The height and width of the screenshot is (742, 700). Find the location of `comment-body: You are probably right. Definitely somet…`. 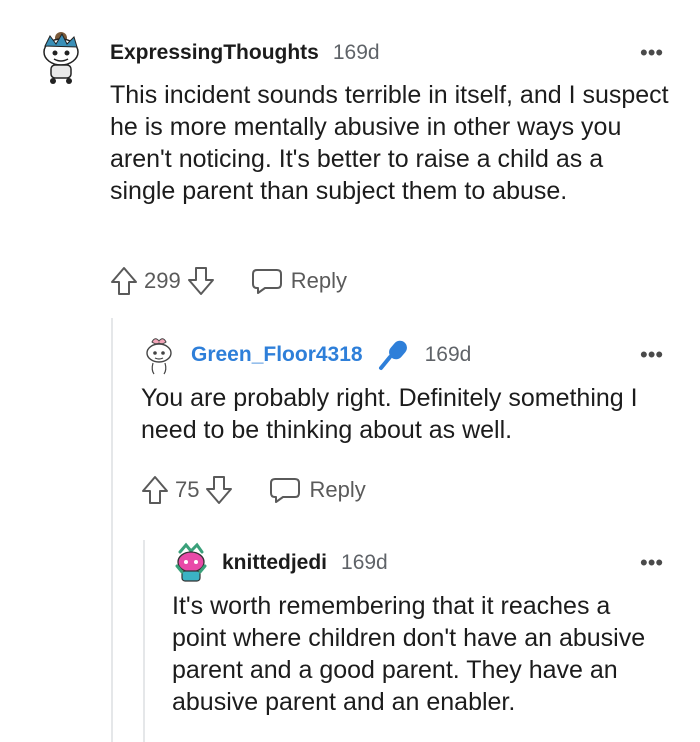

comment-body: You are probably right. Definitely somet… is located at coordinates (389, 414).